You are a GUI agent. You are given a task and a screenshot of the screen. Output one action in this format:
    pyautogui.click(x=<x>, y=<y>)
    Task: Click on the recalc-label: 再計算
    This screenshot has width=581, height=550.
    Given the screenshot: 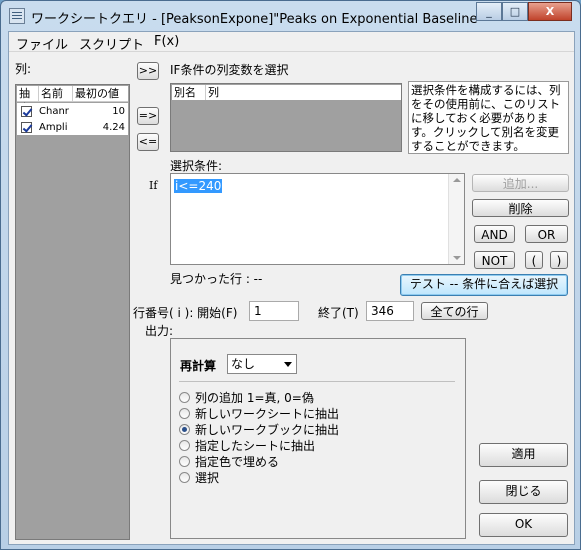 What is the action you would take?
    pyautogui.click(x=198, y=366)
    